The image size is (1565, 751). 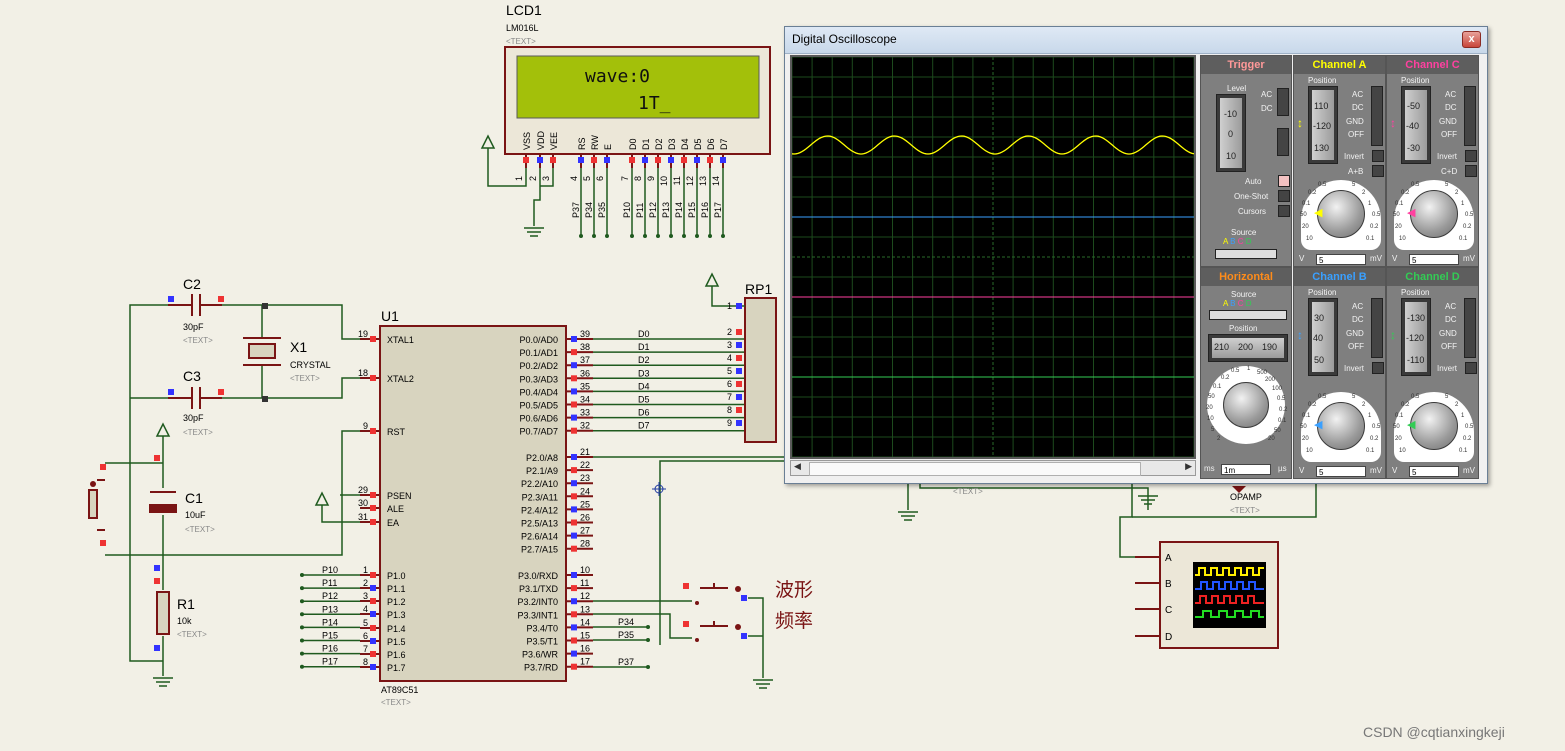 I want to click on mcu-pin-number: 3, so click(x=365, y=596).